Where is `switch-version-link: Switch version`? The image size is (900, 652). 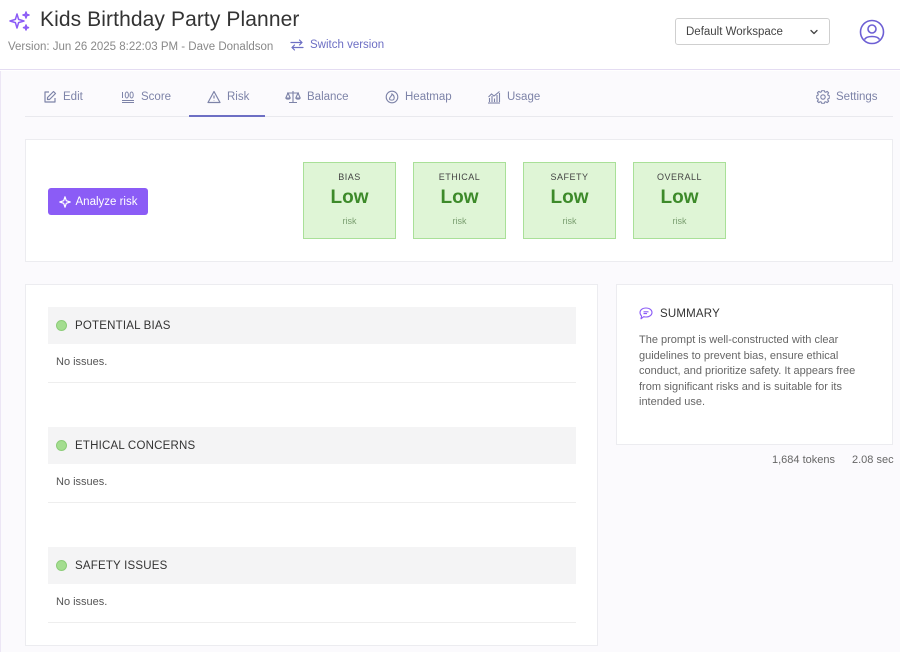 switch-version-link: Switch version is located at coordinates (337, 45).